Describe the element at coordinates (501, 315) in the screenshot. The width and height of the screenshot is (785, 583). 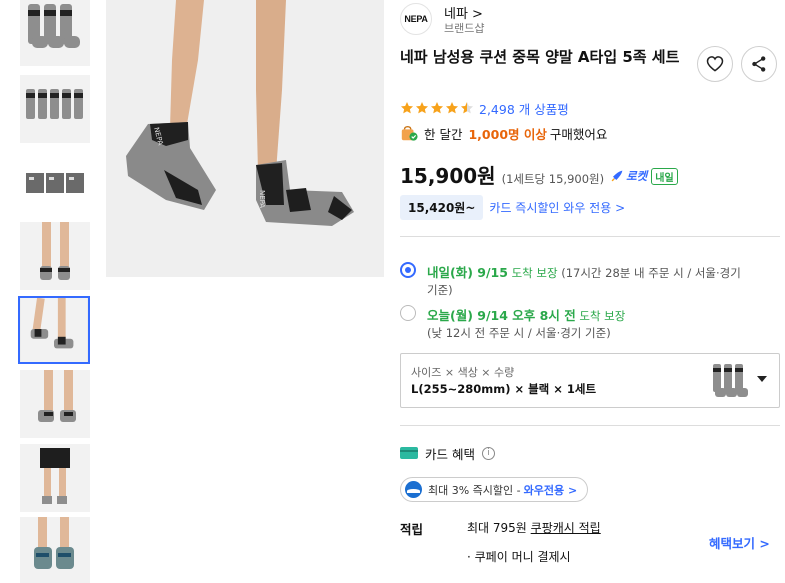
I see `shipping-day: 오늘(월) 9/14 오후 8시 전` at that location.